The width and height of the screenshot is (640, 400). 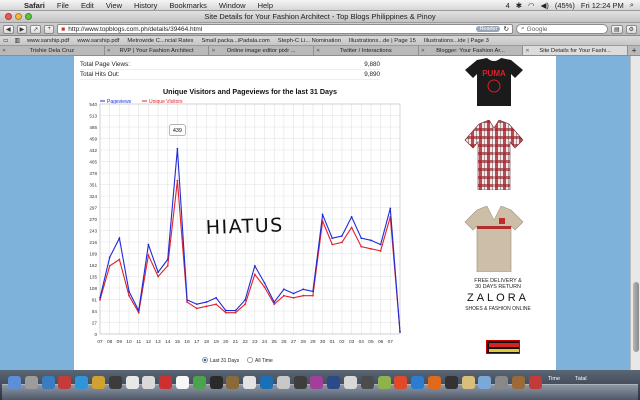 What do you see at coordinates (616, 29) in the screenshot?
I see `page-menu-button: ▤` at bounding box center [616, 29].